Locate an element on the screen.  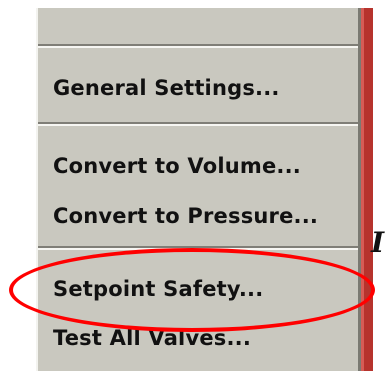
edge-glyph: I is located at coordinates (378, 242).